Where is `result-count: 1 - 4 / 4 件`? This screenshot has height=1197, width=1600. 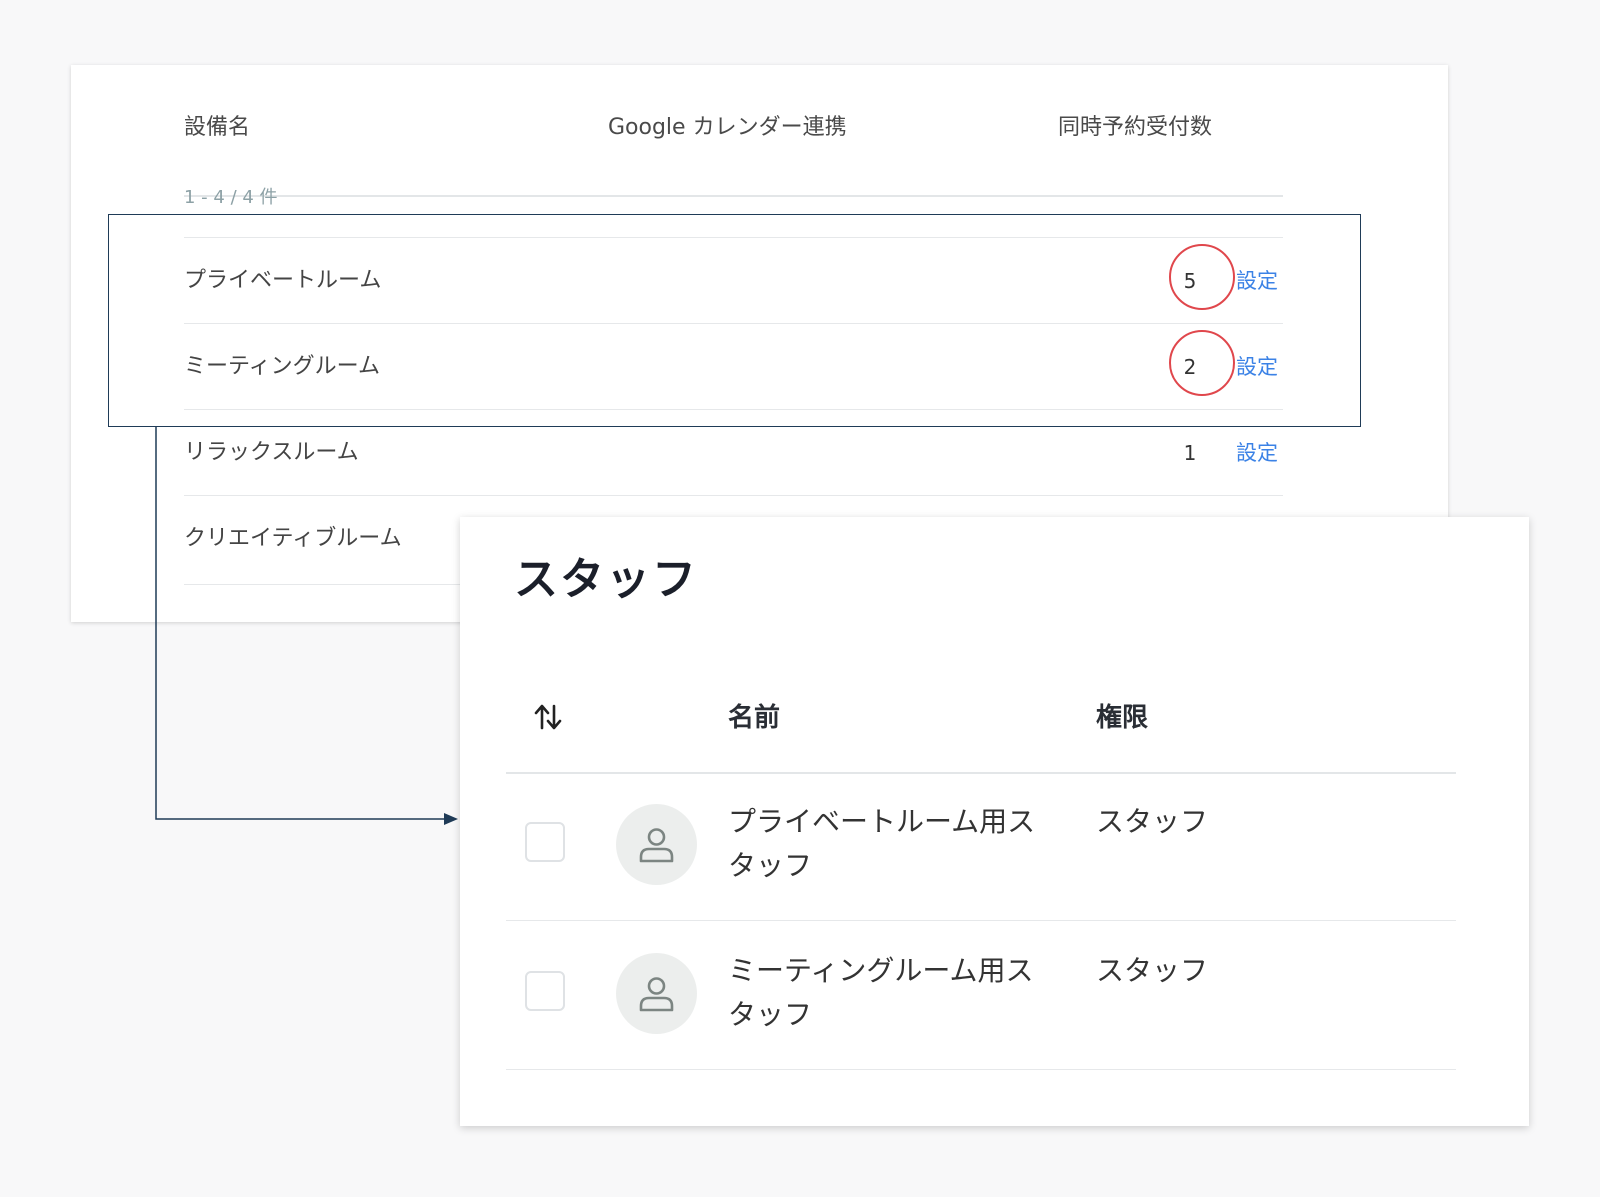
result-count: 1 - 4 / 4 件 is located at coordinates (231, 197).